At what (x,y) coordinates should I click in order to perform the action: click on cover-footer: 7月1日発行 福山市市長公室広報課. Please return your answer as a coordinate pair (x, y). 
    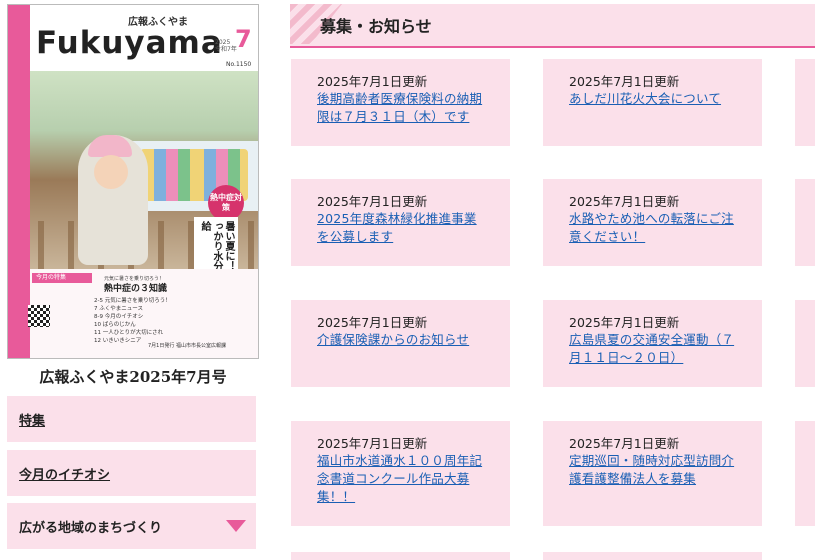
    Looking at the image, I should click on (187, 346).